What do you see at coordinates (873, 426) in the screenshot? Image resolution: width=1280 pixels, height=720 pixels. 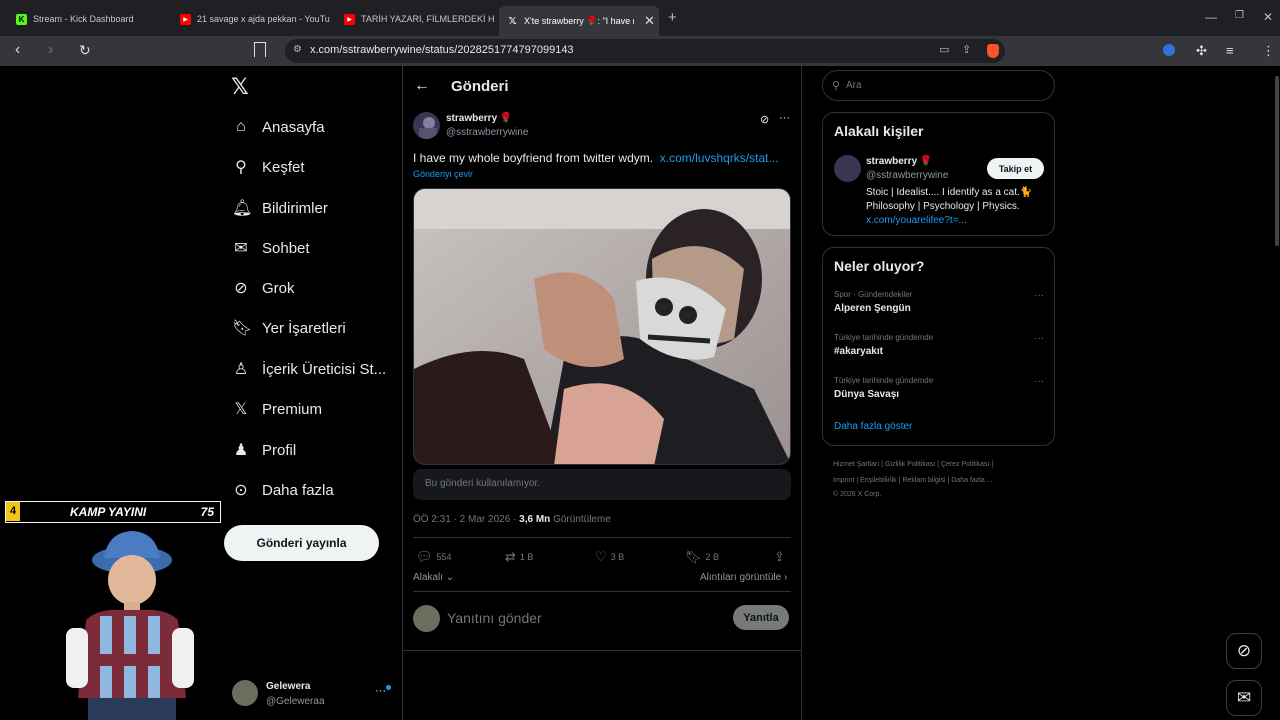 I see `show-more-link: Daha fazla göster` at bounding box center [873, 426].